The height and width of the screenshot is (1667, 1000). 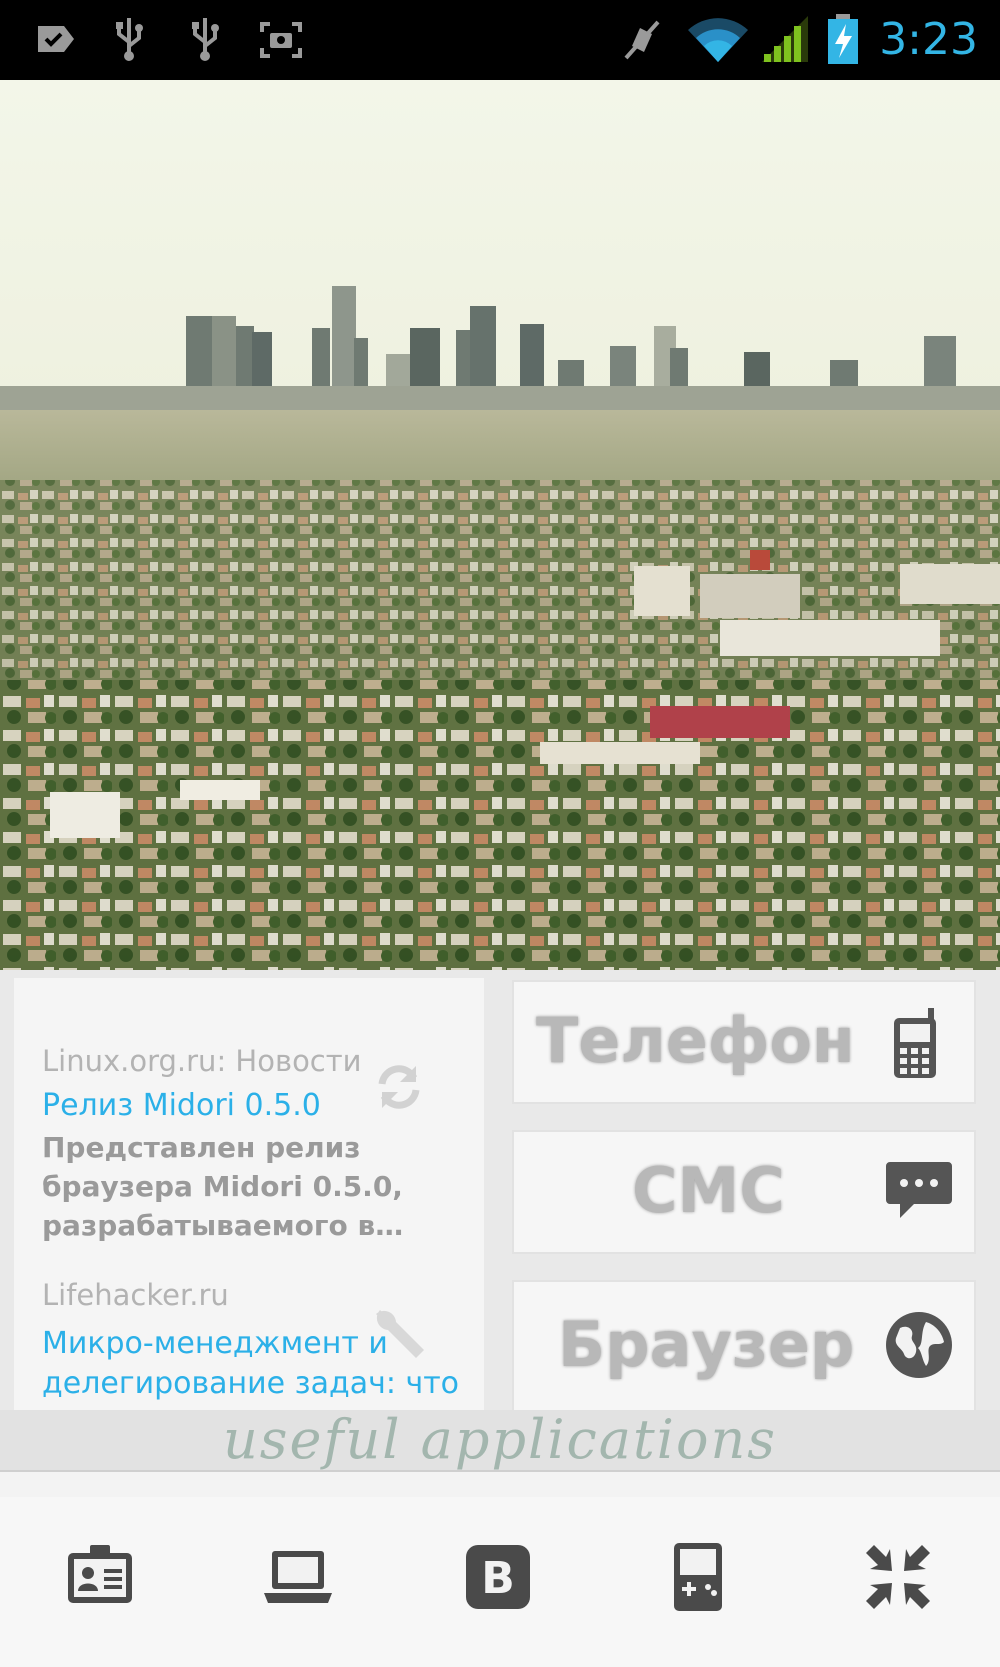 I want to click on message-icon, so click(x=919, y=1190).